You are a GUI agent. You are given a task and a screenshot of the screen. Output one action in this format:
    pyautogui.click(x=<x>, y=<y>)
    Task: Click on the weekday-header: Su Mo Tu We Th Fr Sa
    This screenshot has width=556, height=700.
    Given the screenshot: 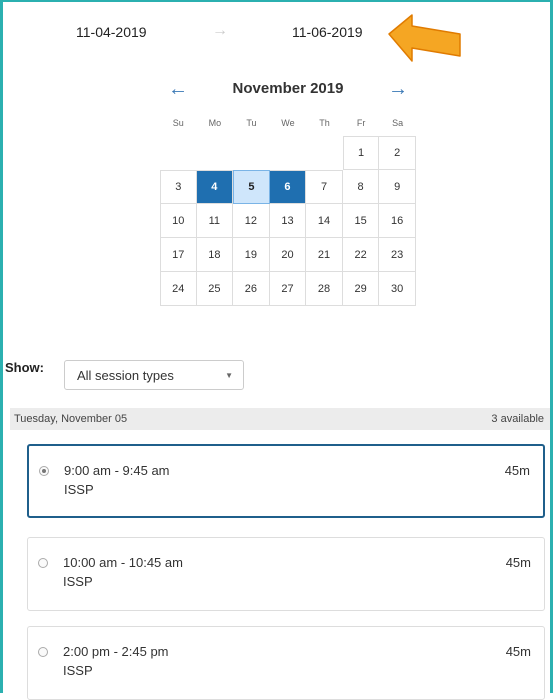 What is the action you would take?
    pyautogui.click(x=288, y=123)
    